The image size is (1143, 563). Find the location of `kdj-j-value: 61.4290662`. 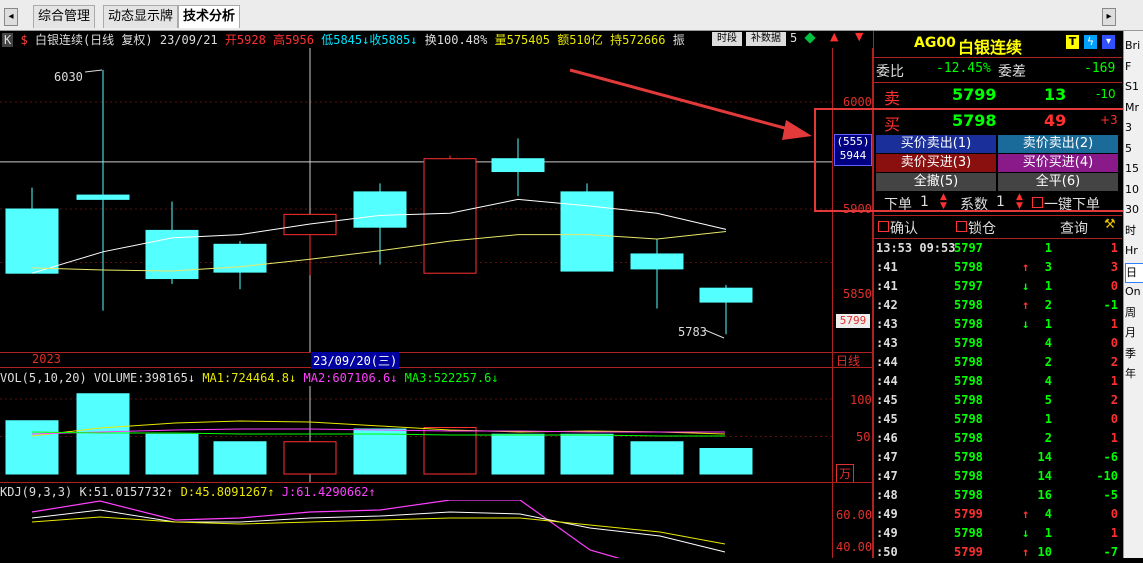

kdj-j-value: 61.4290662 is located at coordinates (332, 492).